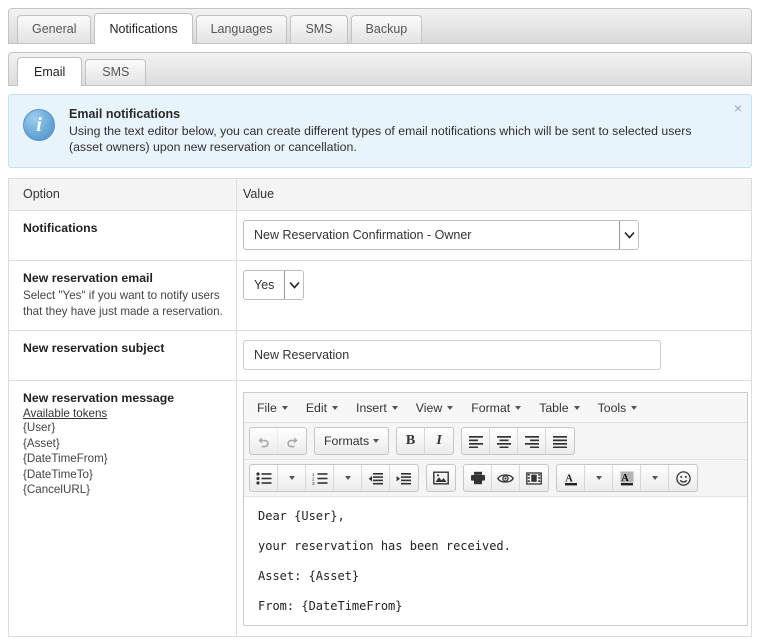 The width and height of the screenshot is (760, 640). Describe the element at coordinates (125, 114) in the screenshot. I see `info-banner-title: Email notifications` at that location.